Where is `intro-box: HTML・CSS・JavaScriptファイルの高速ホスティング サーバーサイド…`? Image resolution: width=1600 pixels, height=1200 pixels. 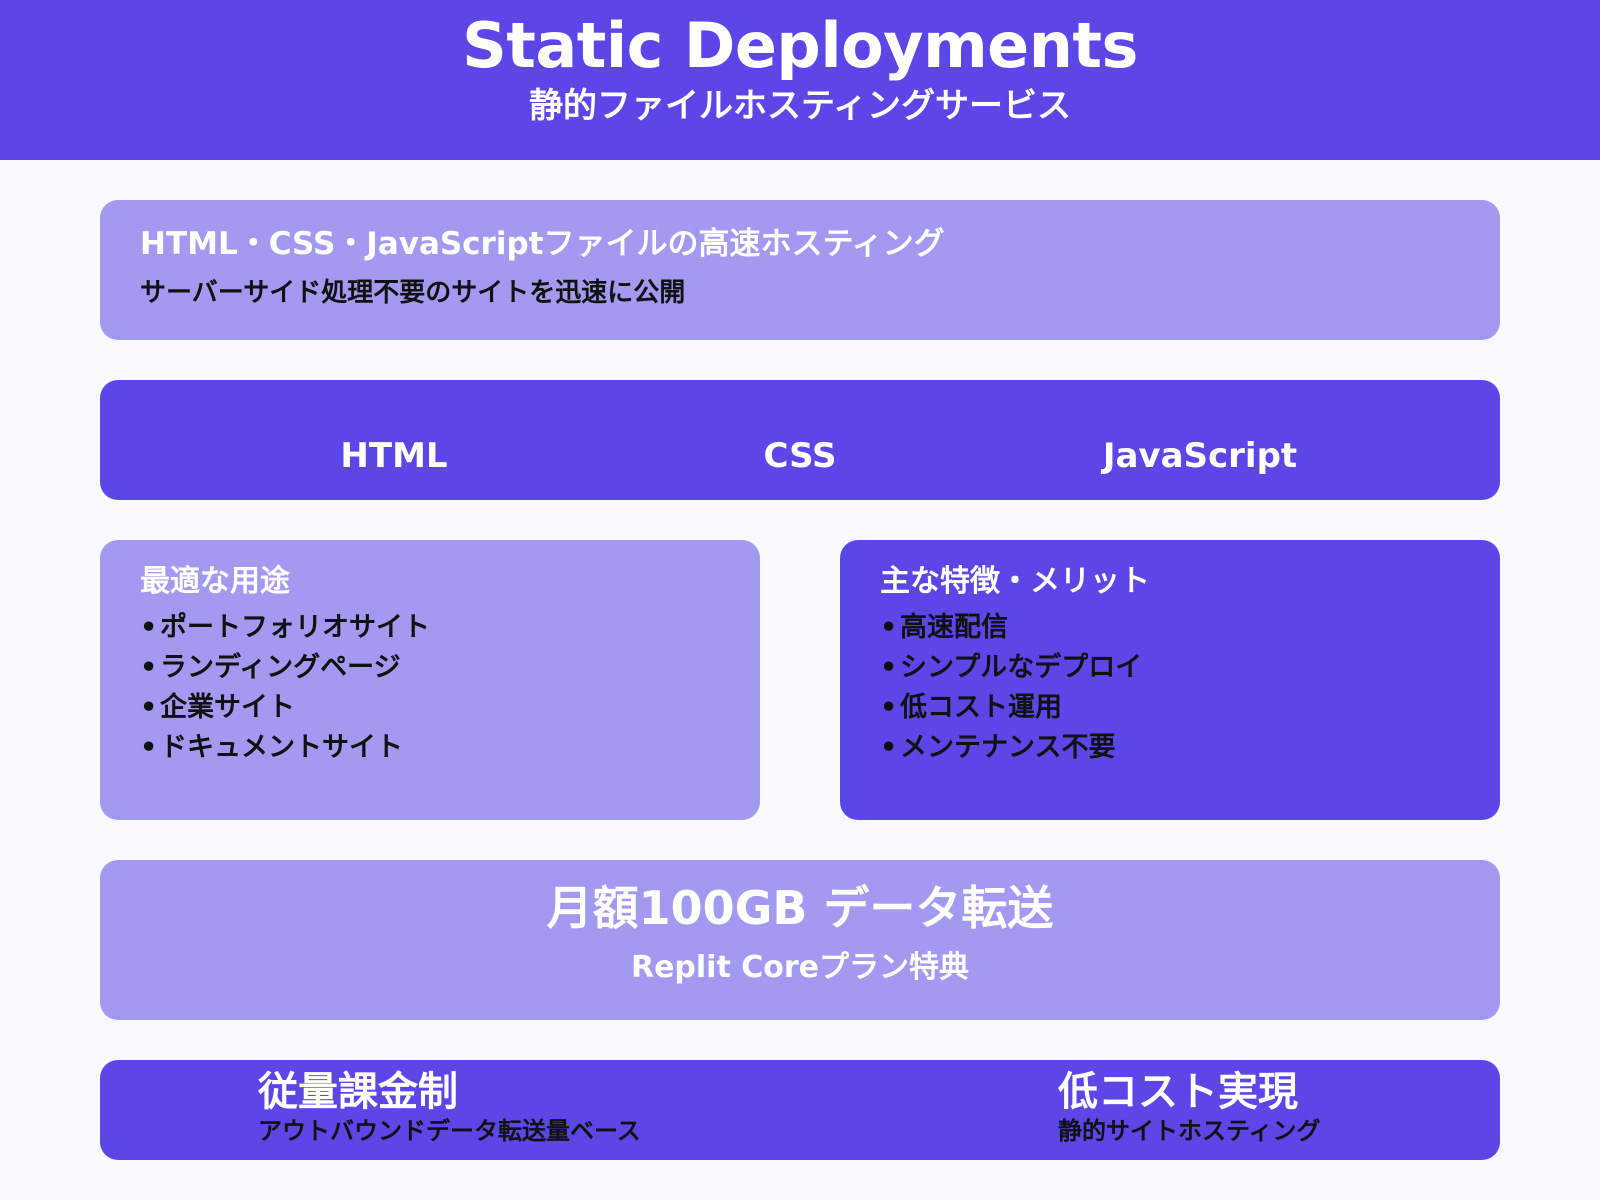 intro-box: HTML・CSS・JavaScriptファイルの高速ホスティング サーバーサイド… is located at coordinates (800, 270).